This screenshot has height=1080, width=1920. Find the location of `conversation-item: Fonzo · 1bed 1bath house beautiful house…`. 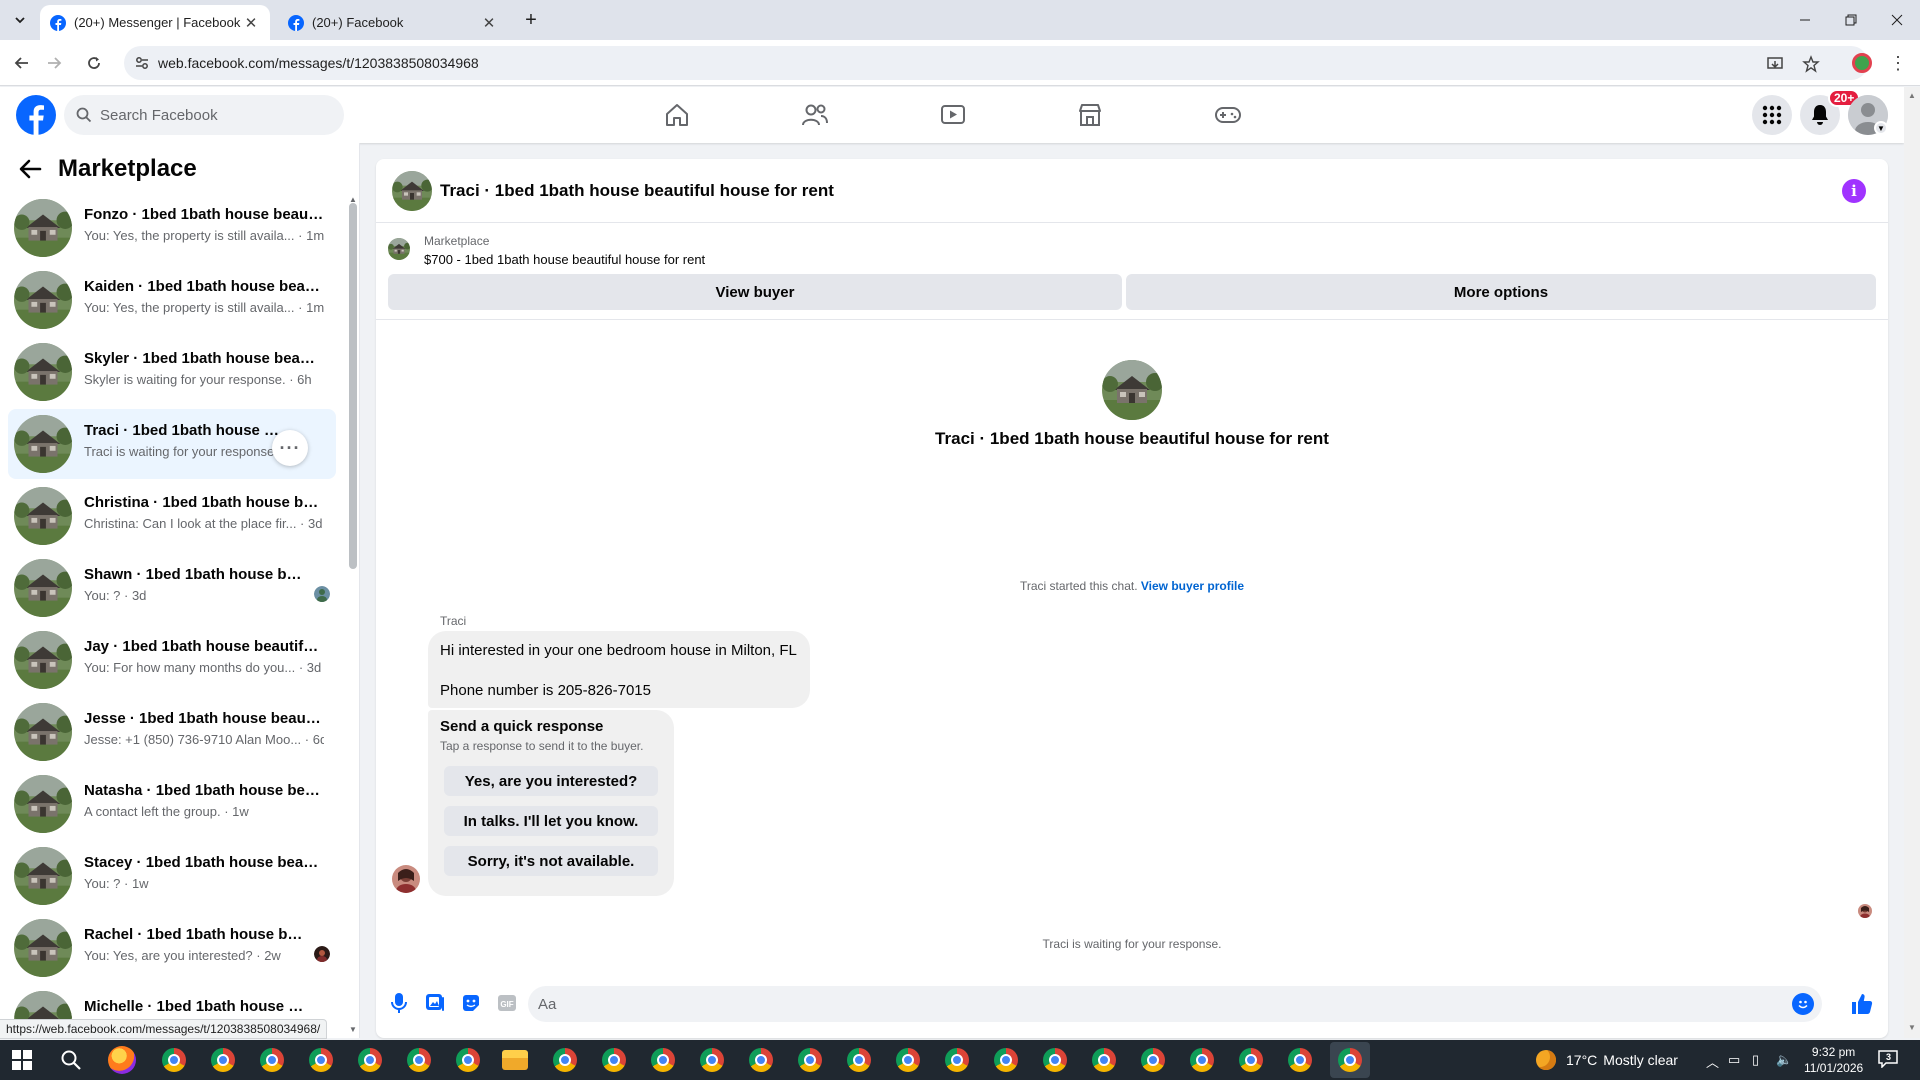

conversation-item: Fonzo · 1bed 1bath house beautiful house… is located at coordinates (172, 228).